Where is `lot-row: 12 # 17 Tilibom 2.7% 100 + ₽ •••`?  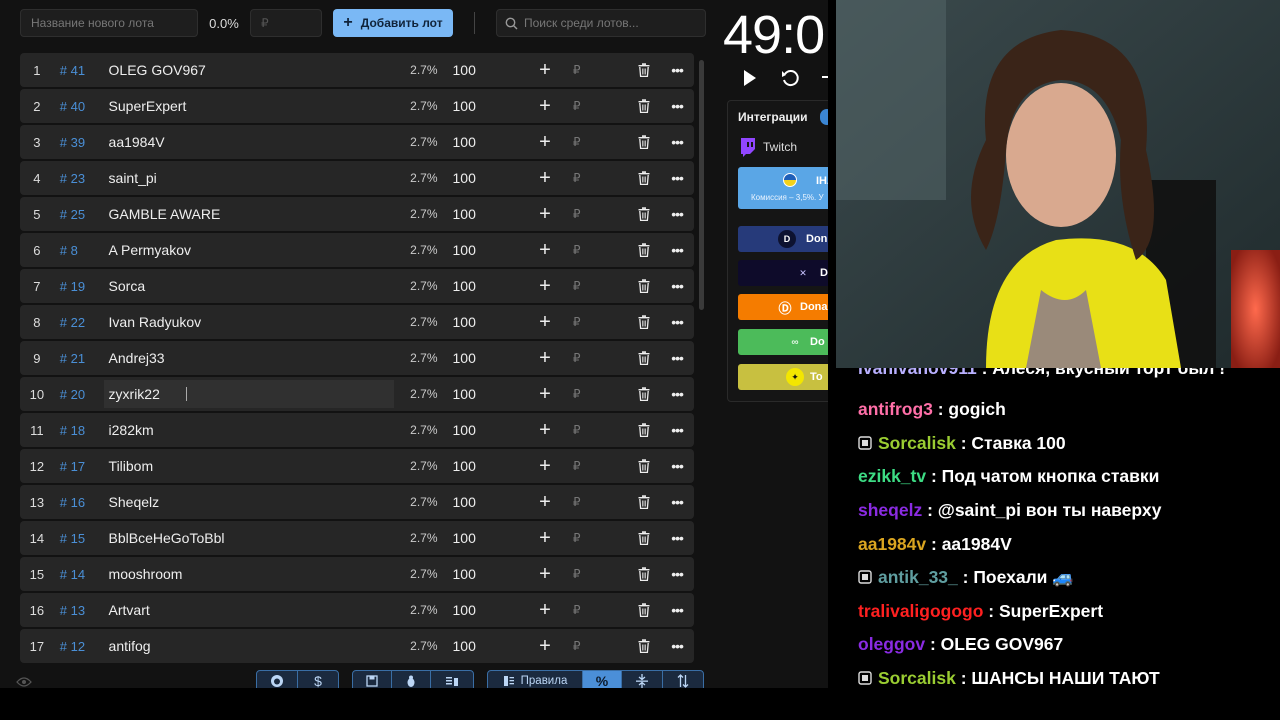 lot-row: 12 # 17 Tilibom 2.7% 100 + ₽ ••• is located at coordinates (357, 466).